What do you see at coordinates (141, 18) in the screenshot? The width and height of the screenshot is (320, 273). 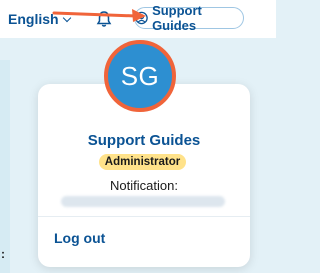 I see `user-circle-icon` at bounding box center [141, 18].